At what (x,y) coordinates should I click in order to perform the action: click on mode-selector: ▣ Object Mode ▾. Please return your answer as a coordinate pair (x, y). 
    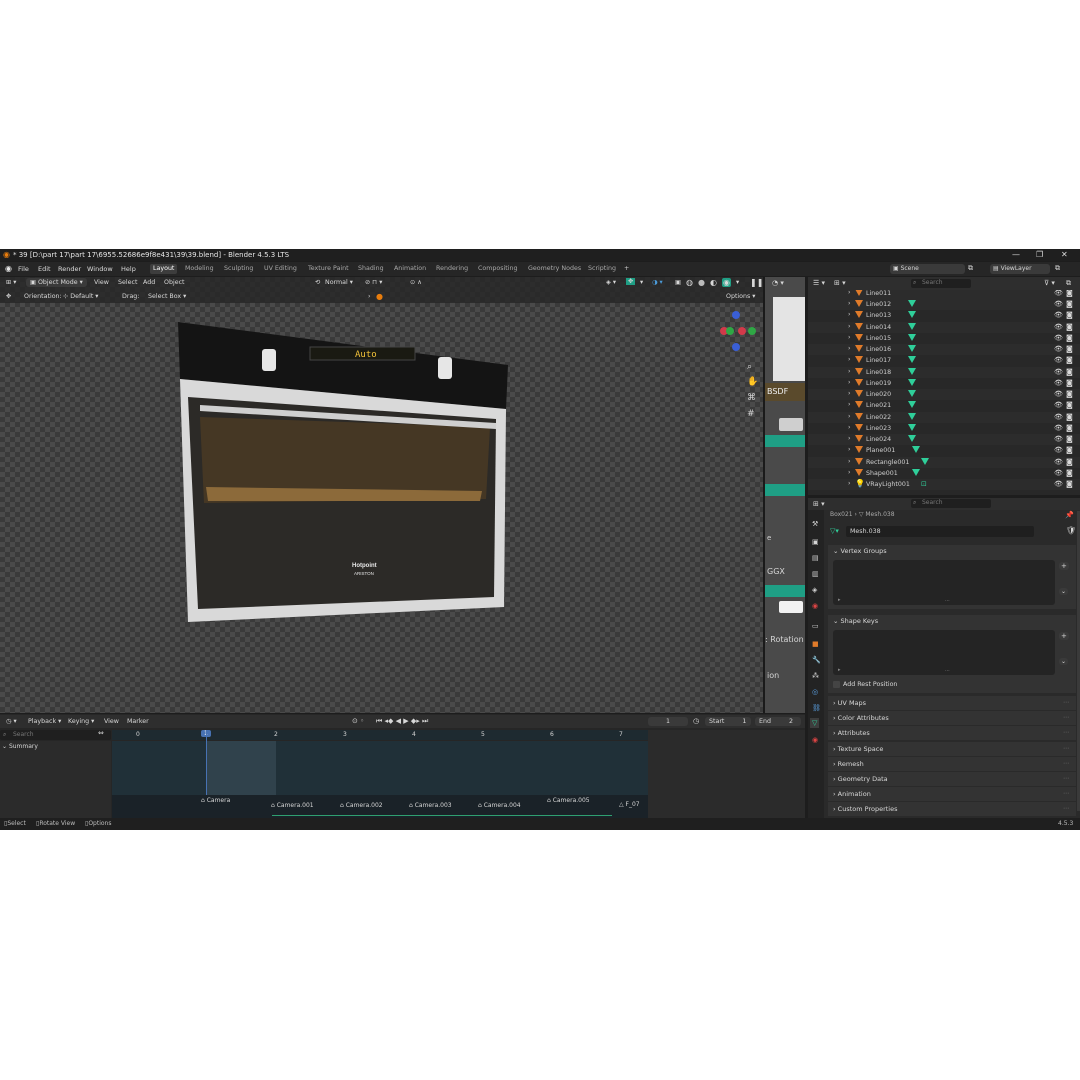
    Looking at the image, I should click on (56, 282).